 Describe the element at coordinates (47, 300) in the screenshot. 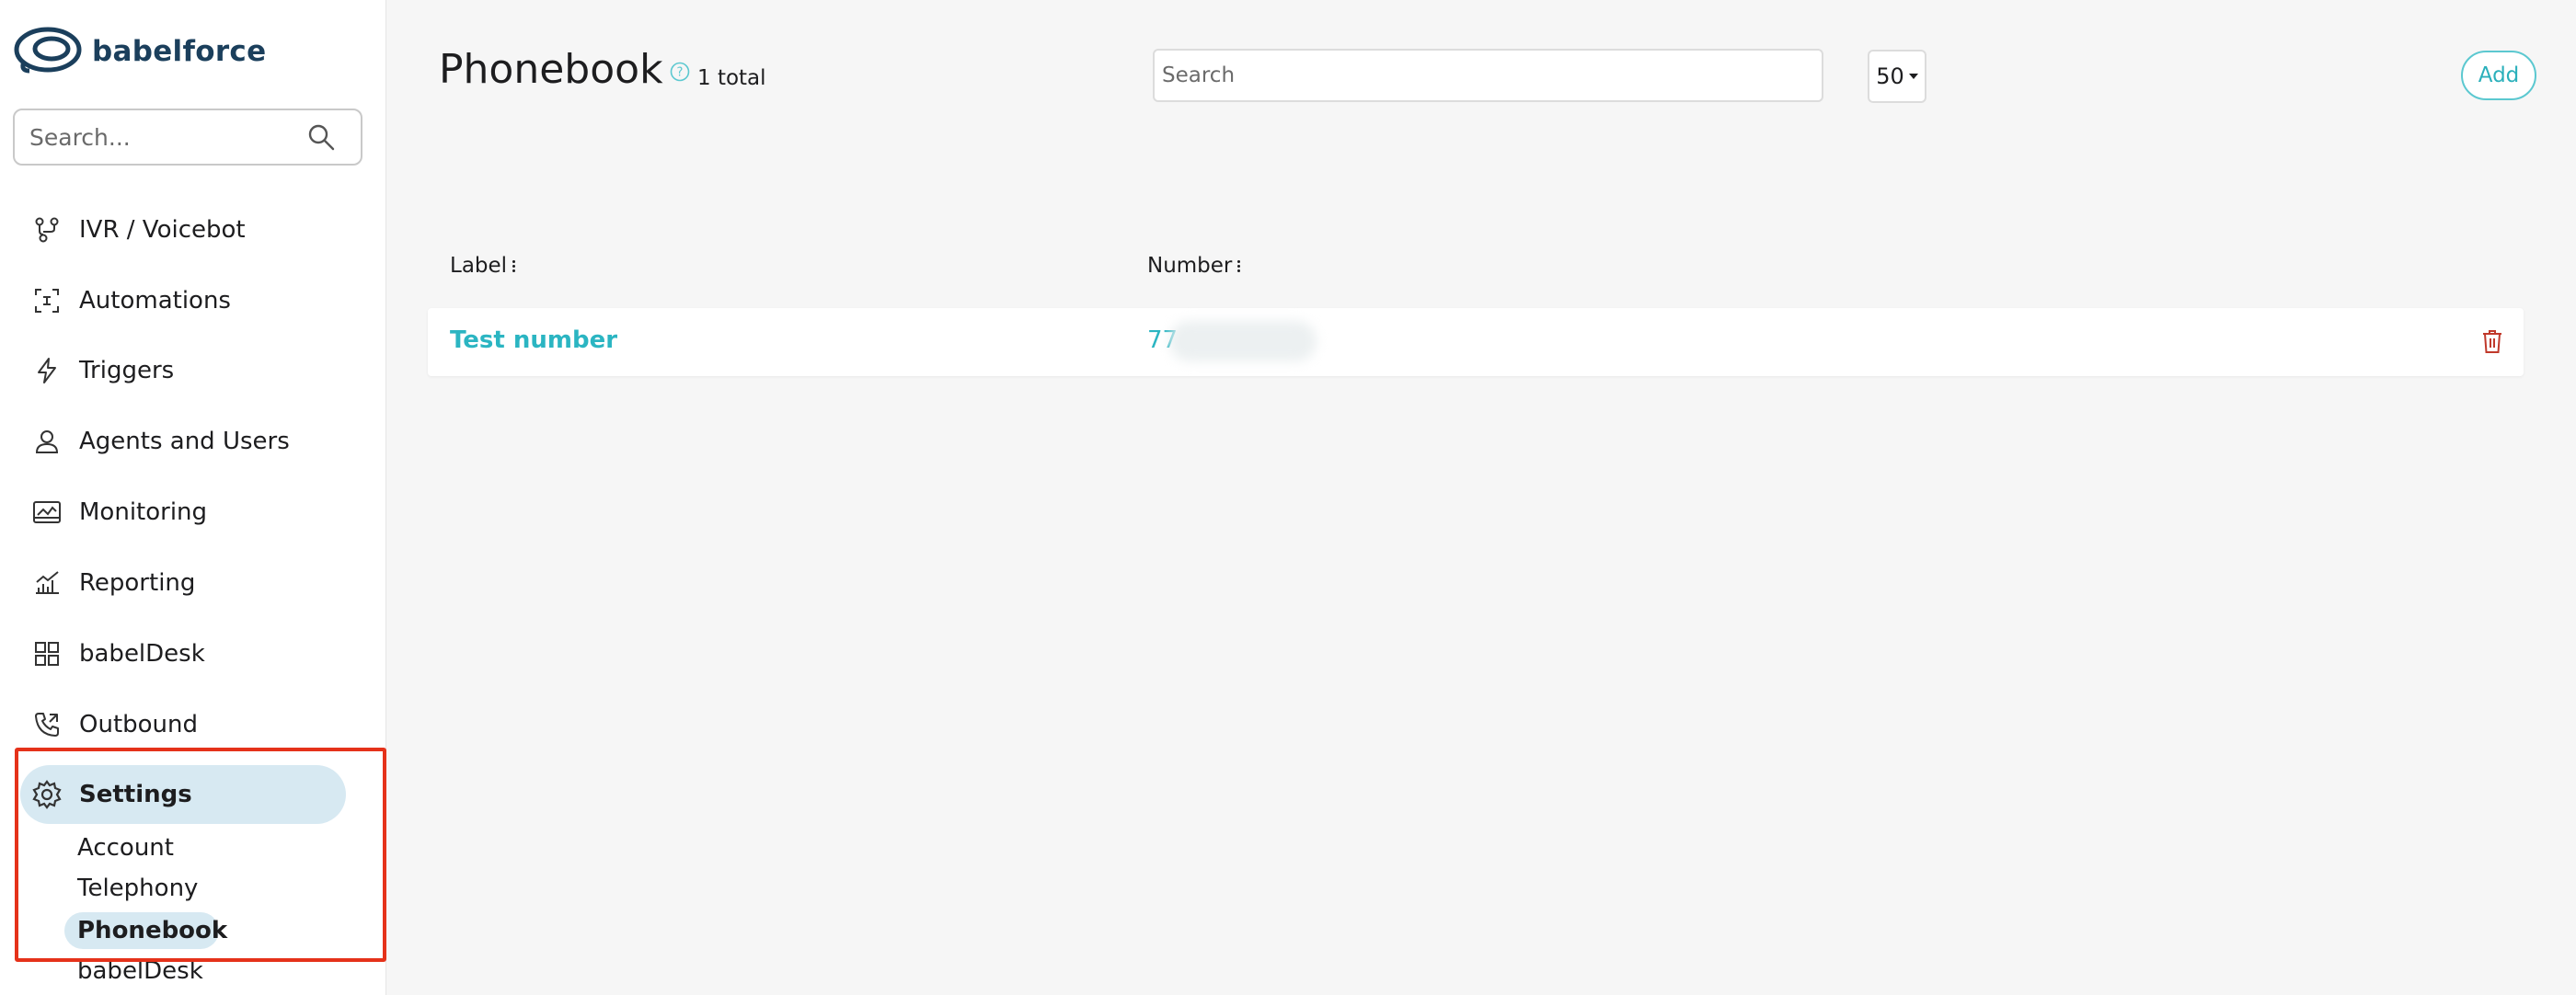

I see `automation-icon` at that location.